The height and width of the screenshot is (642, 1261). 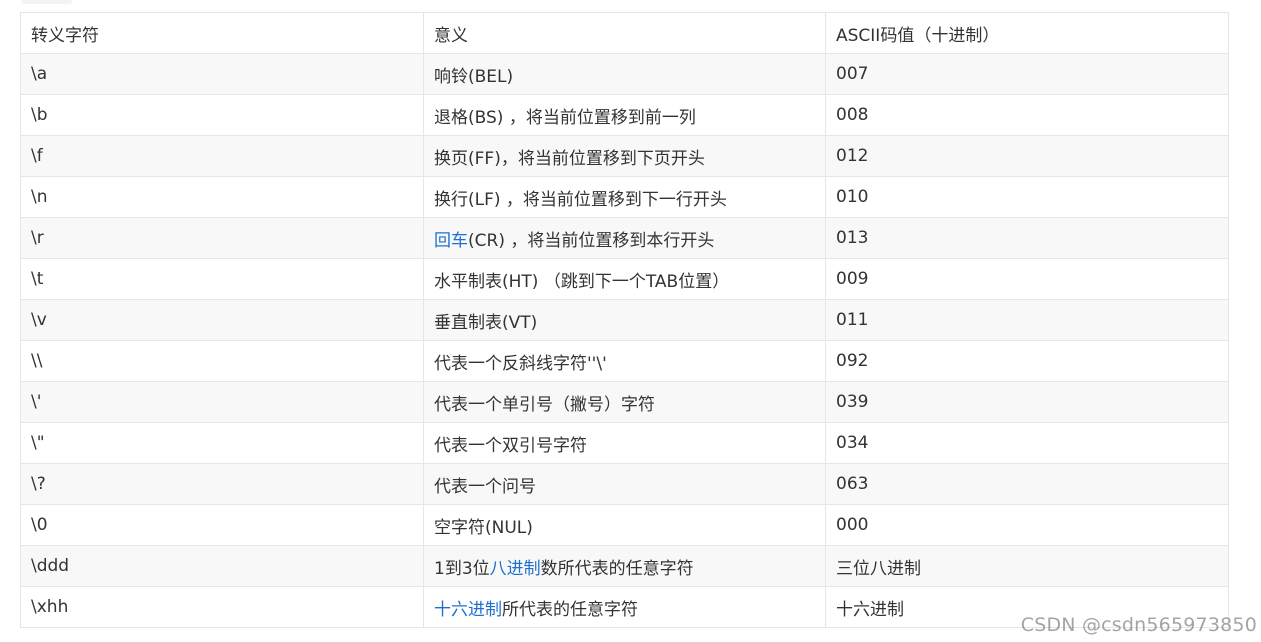 What do you see at coordinates (591, 240) in the screenshot?
I see `meaning-text: (CR) ，将当前位置移到本行开头` at bounding box center [591, 240].